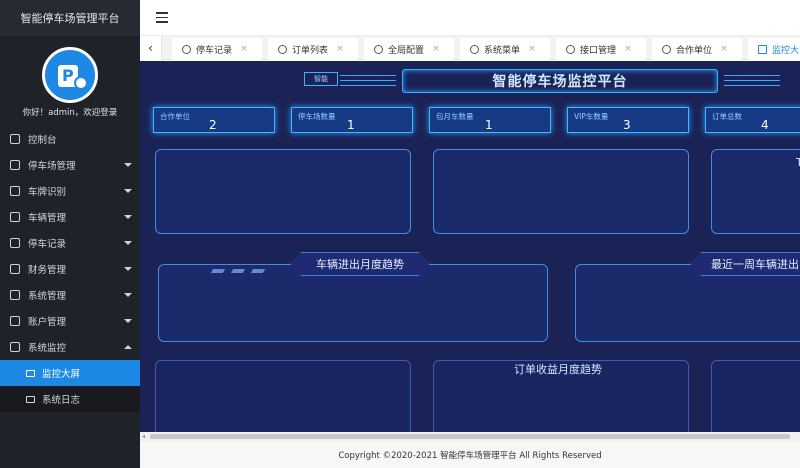 The height and width of the screenshot is (468, 800). I want to click on tab-label: 停车记录, so click(214, 50).